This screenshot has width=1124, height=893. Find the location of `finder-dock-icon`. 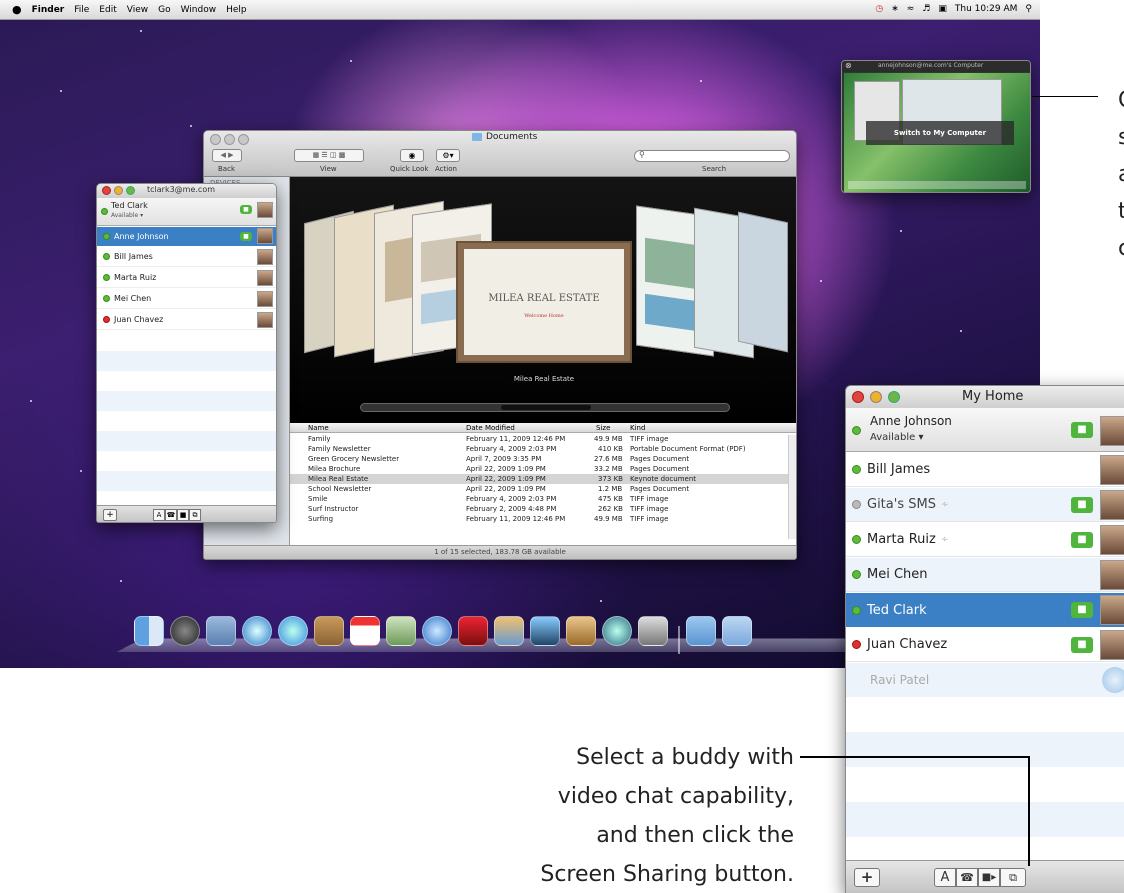

finder-dock-icon is located at coordinates (149, 631).